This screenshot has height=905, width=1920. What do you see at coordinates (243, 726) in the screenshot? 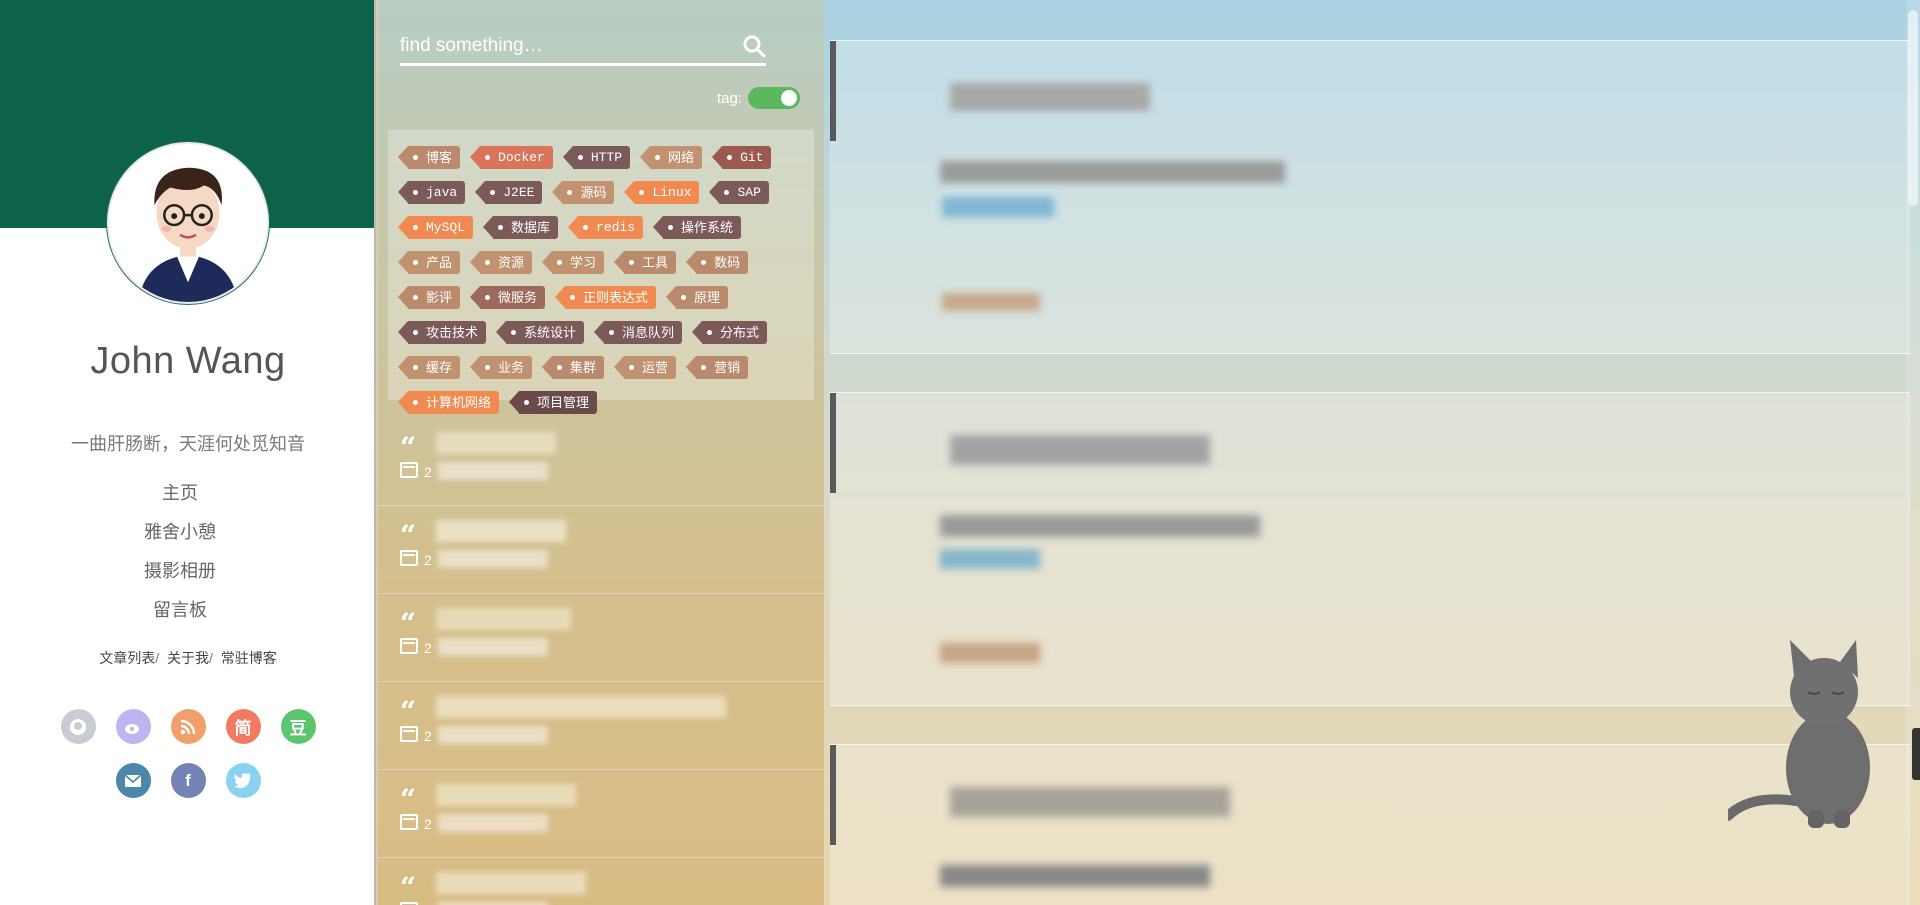
I see `jianshu-icon: 简` at bounding box center [243, 726].